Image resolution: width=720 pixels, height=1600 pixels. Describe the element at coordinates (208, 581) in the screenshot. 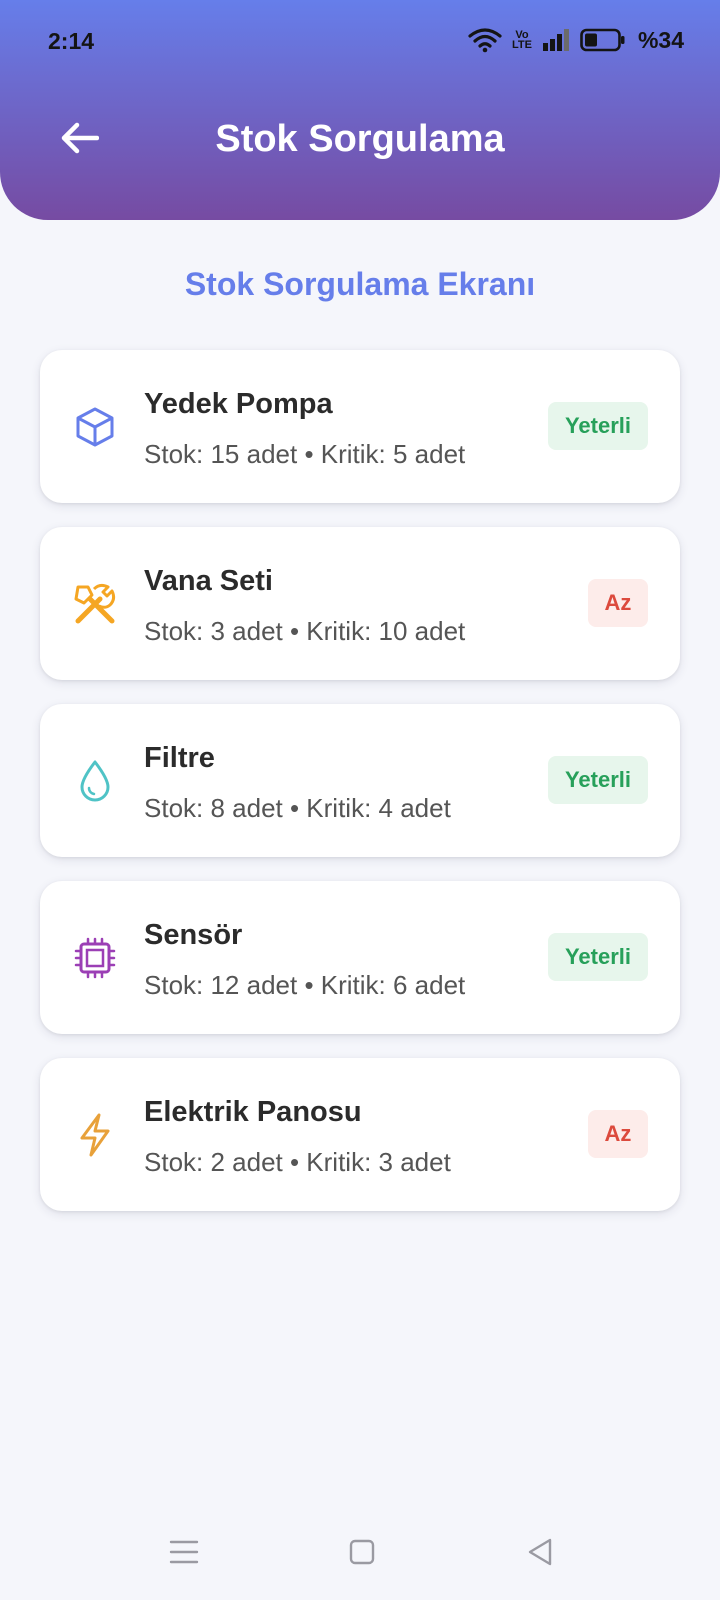

I see `item-name: Vana Seti` at that location.